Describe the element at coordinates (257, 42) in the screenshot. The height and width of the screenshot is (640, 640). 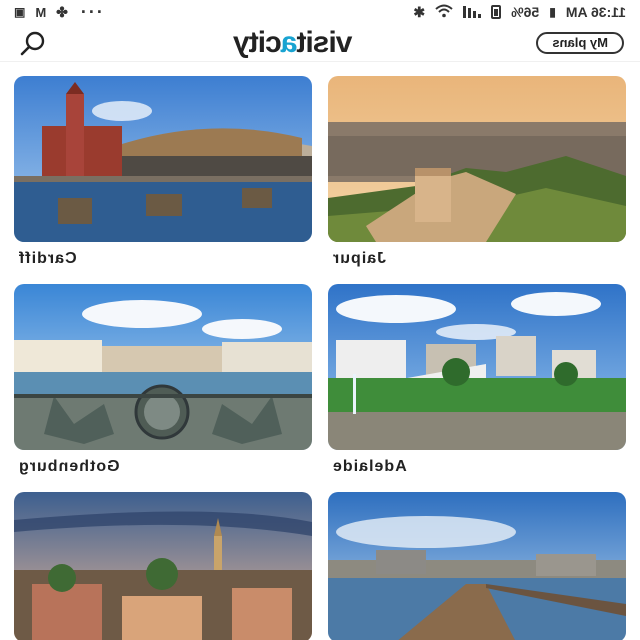
I see `logo-text-city: city` at that location.